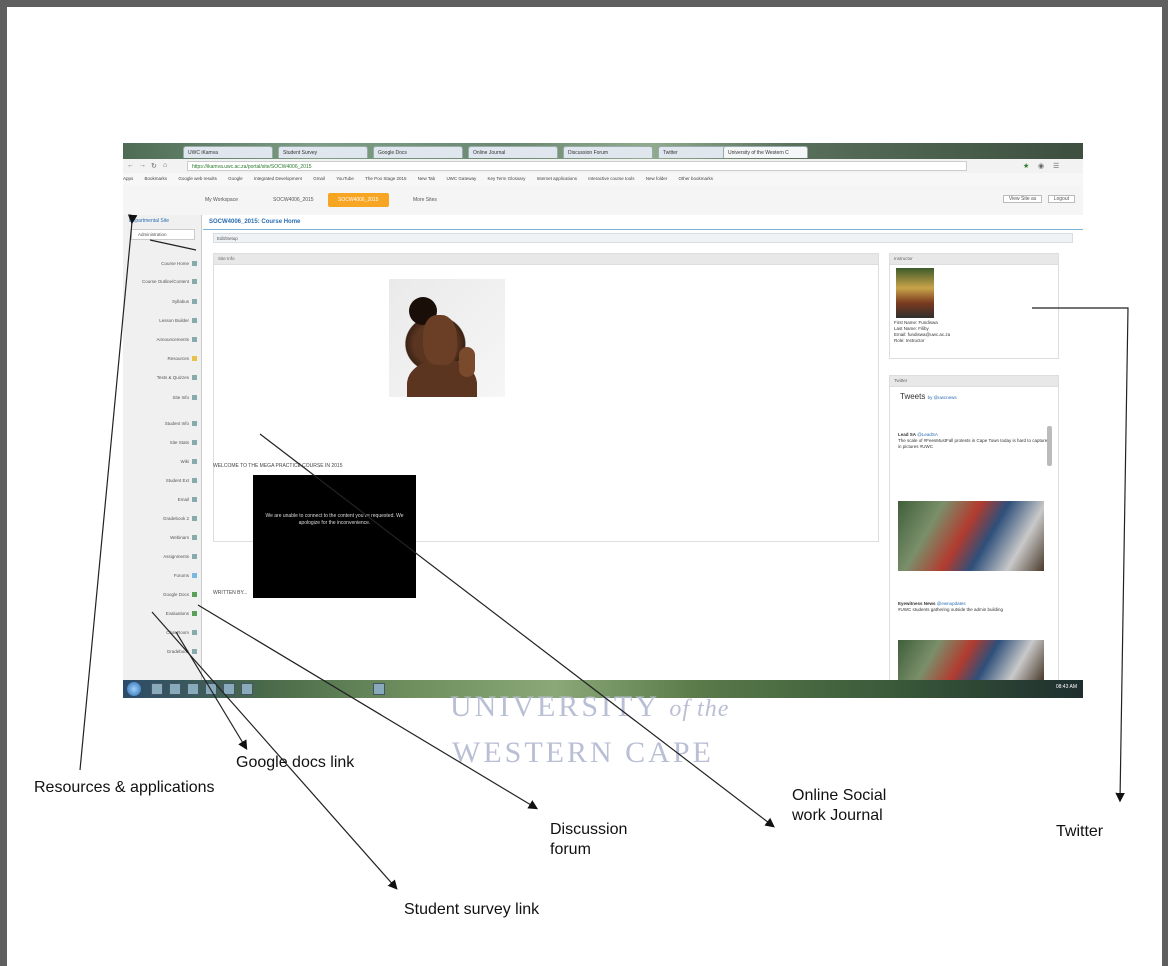 Image resolution: width=1170 pixels, height=966 pixels. I want to click on arrow-resources, so click(108, 492).